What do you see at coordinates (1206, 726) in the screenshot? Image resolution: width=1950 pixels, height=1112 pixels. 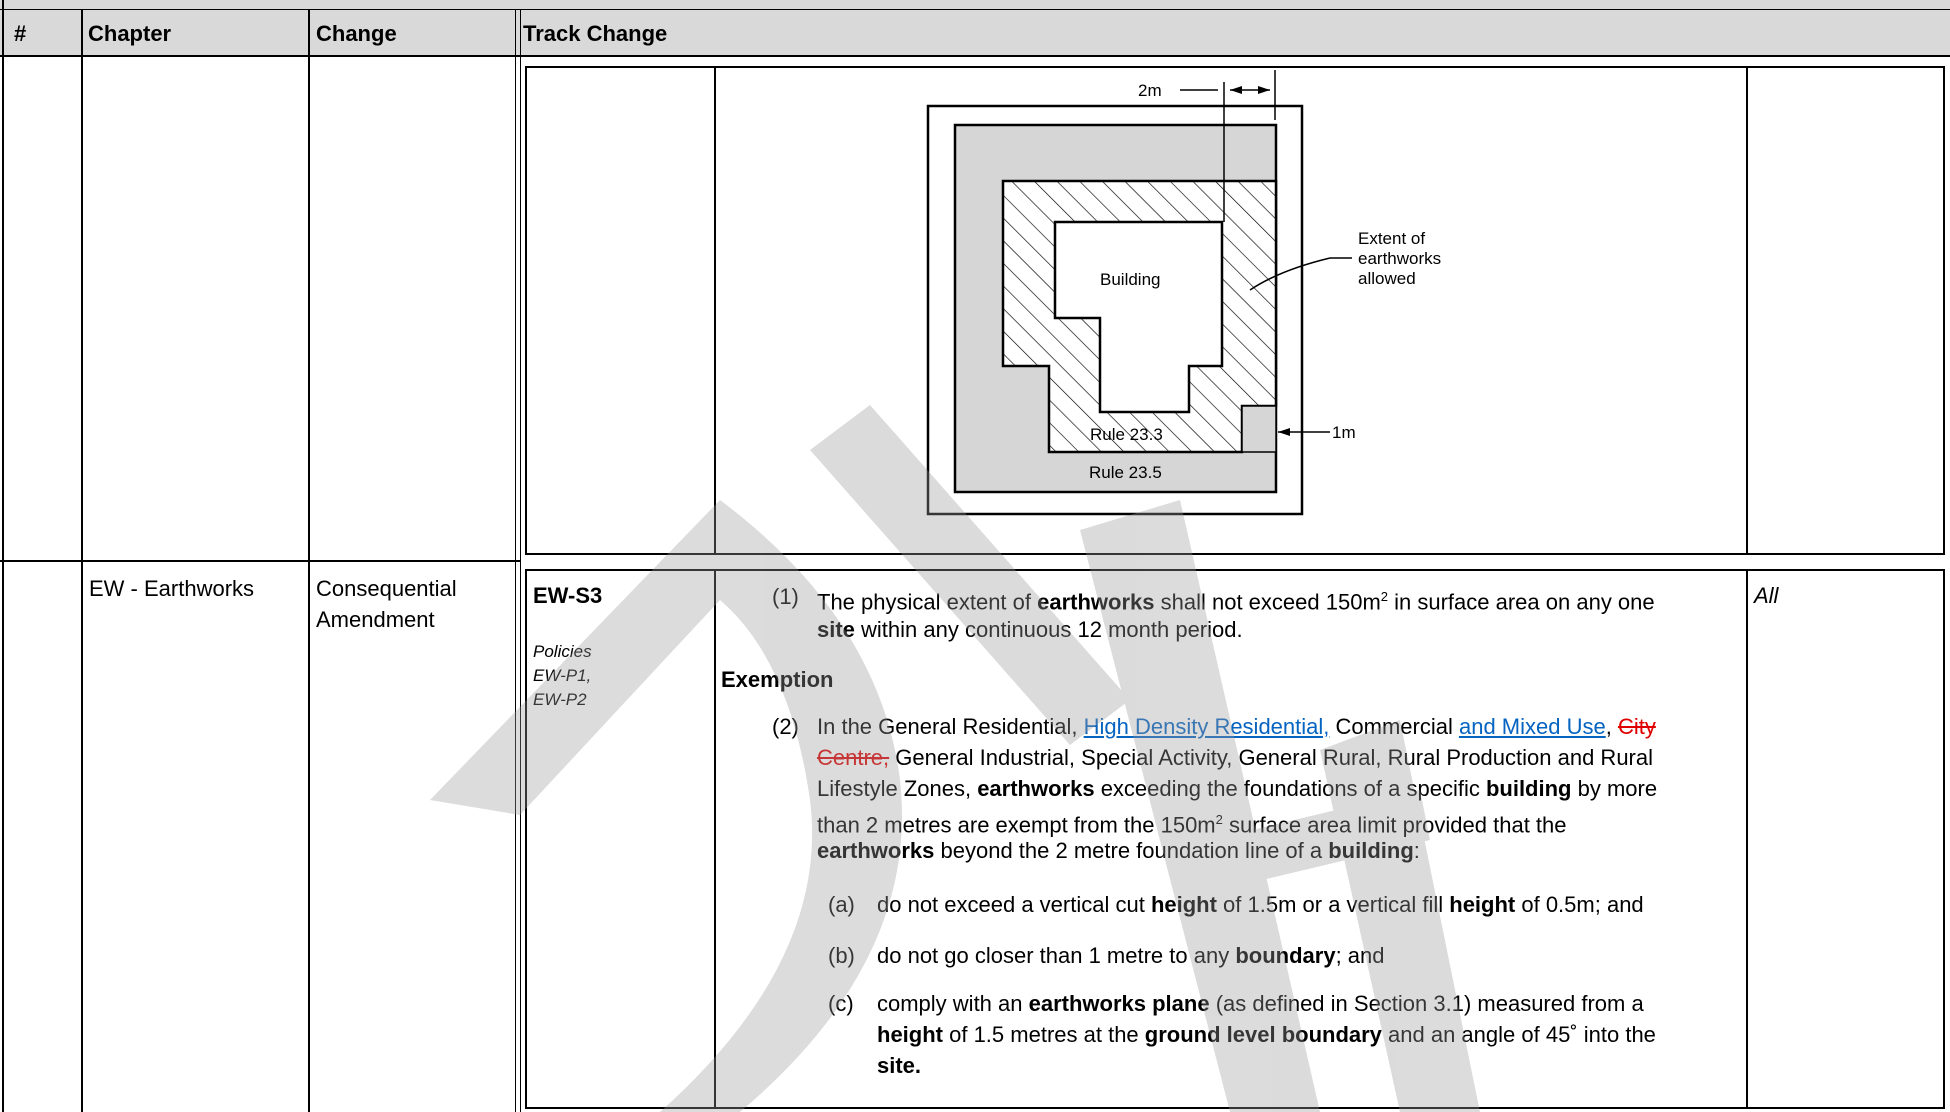 I see `inserted-text: High Density Residential,` at bounding box center [1206, 726].